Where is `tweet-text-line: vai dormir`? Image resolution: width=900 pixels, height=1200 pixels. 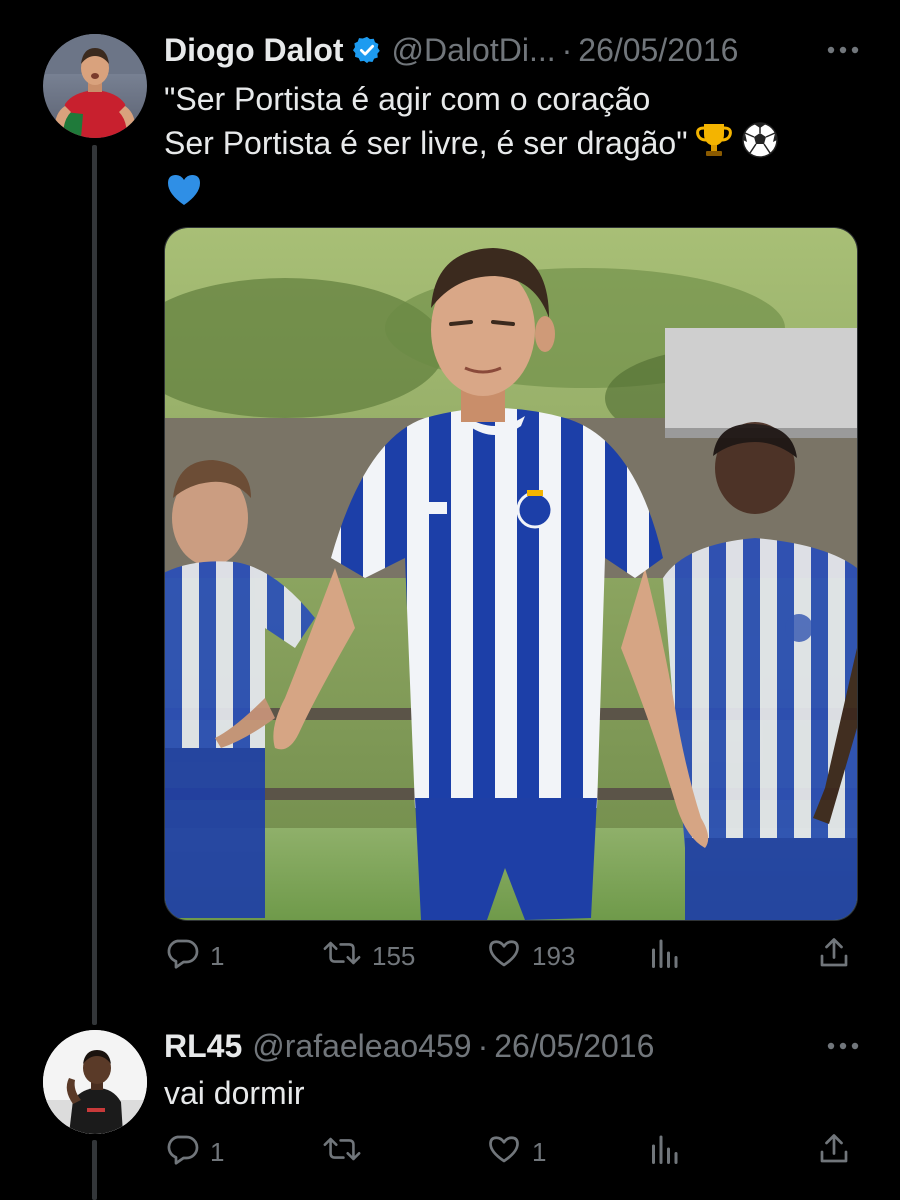 tweet-text-line: vai dormir is located at coordinates (234, 1093).